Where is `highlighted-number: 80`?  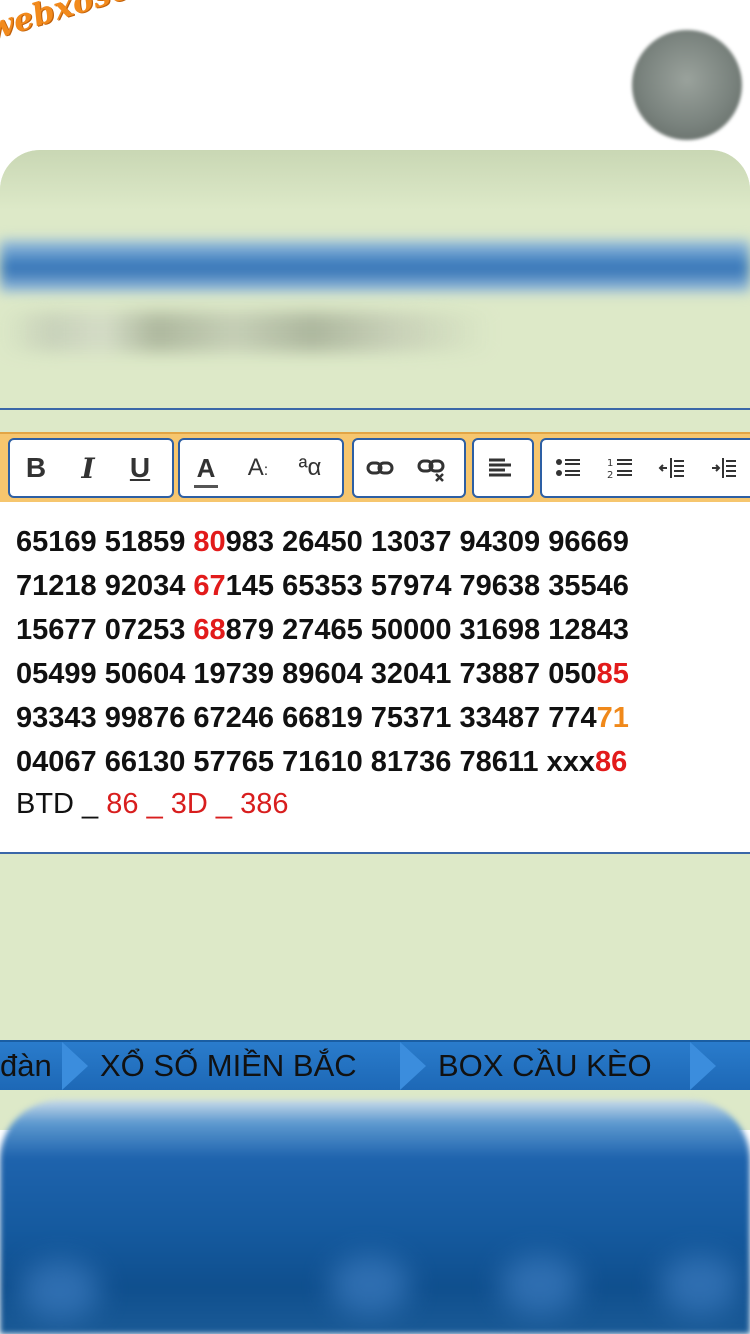
highlighted-number: 80 is located at coordinates (209, 542).